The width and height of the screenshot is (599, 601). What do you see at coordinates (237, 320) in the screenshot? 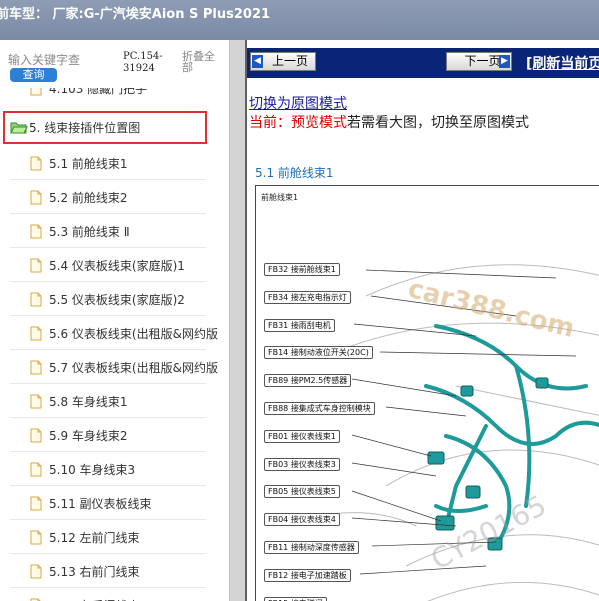
I see `splitter` at bounding box center [237, 320].